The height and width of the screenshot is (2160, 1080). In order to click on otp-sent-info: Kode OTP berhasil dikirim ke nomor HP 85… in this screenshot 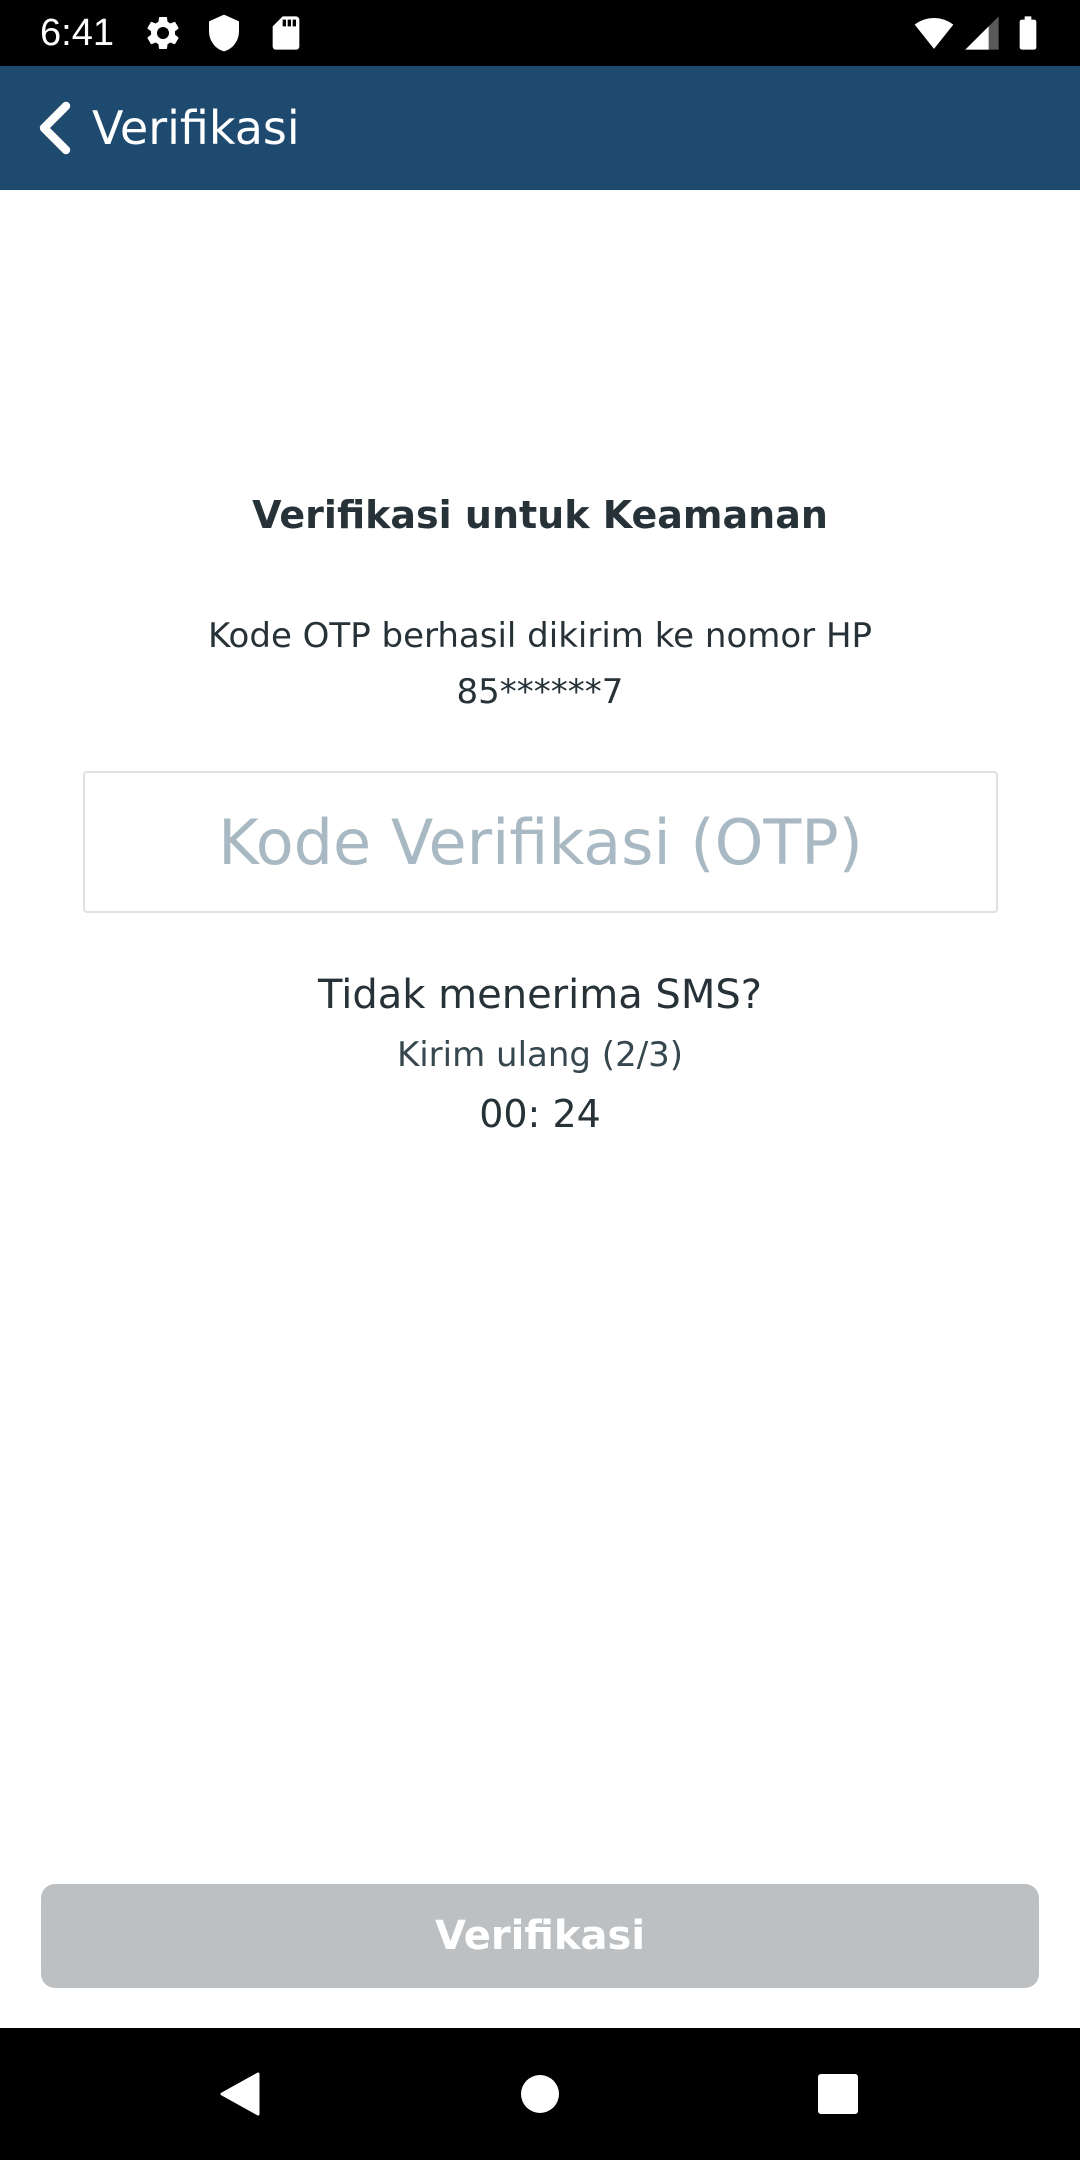, I will do `click(540, 664)`.